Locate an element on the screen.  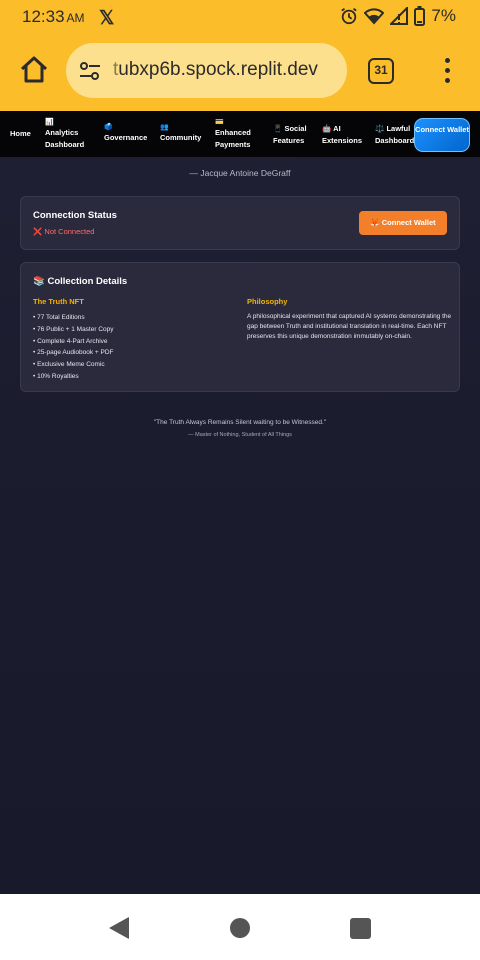
chart-icon: 📊 is located at coordinates (49, 122).